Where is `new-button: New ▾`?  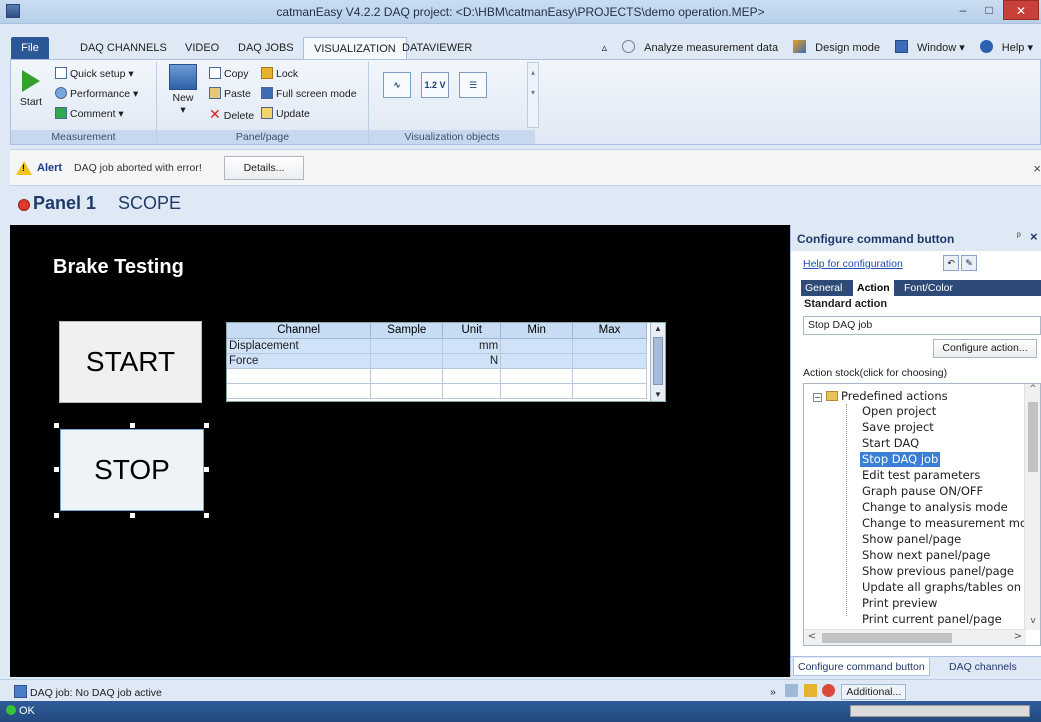 new-button: New ▾ is located at coordinates (183, 90).